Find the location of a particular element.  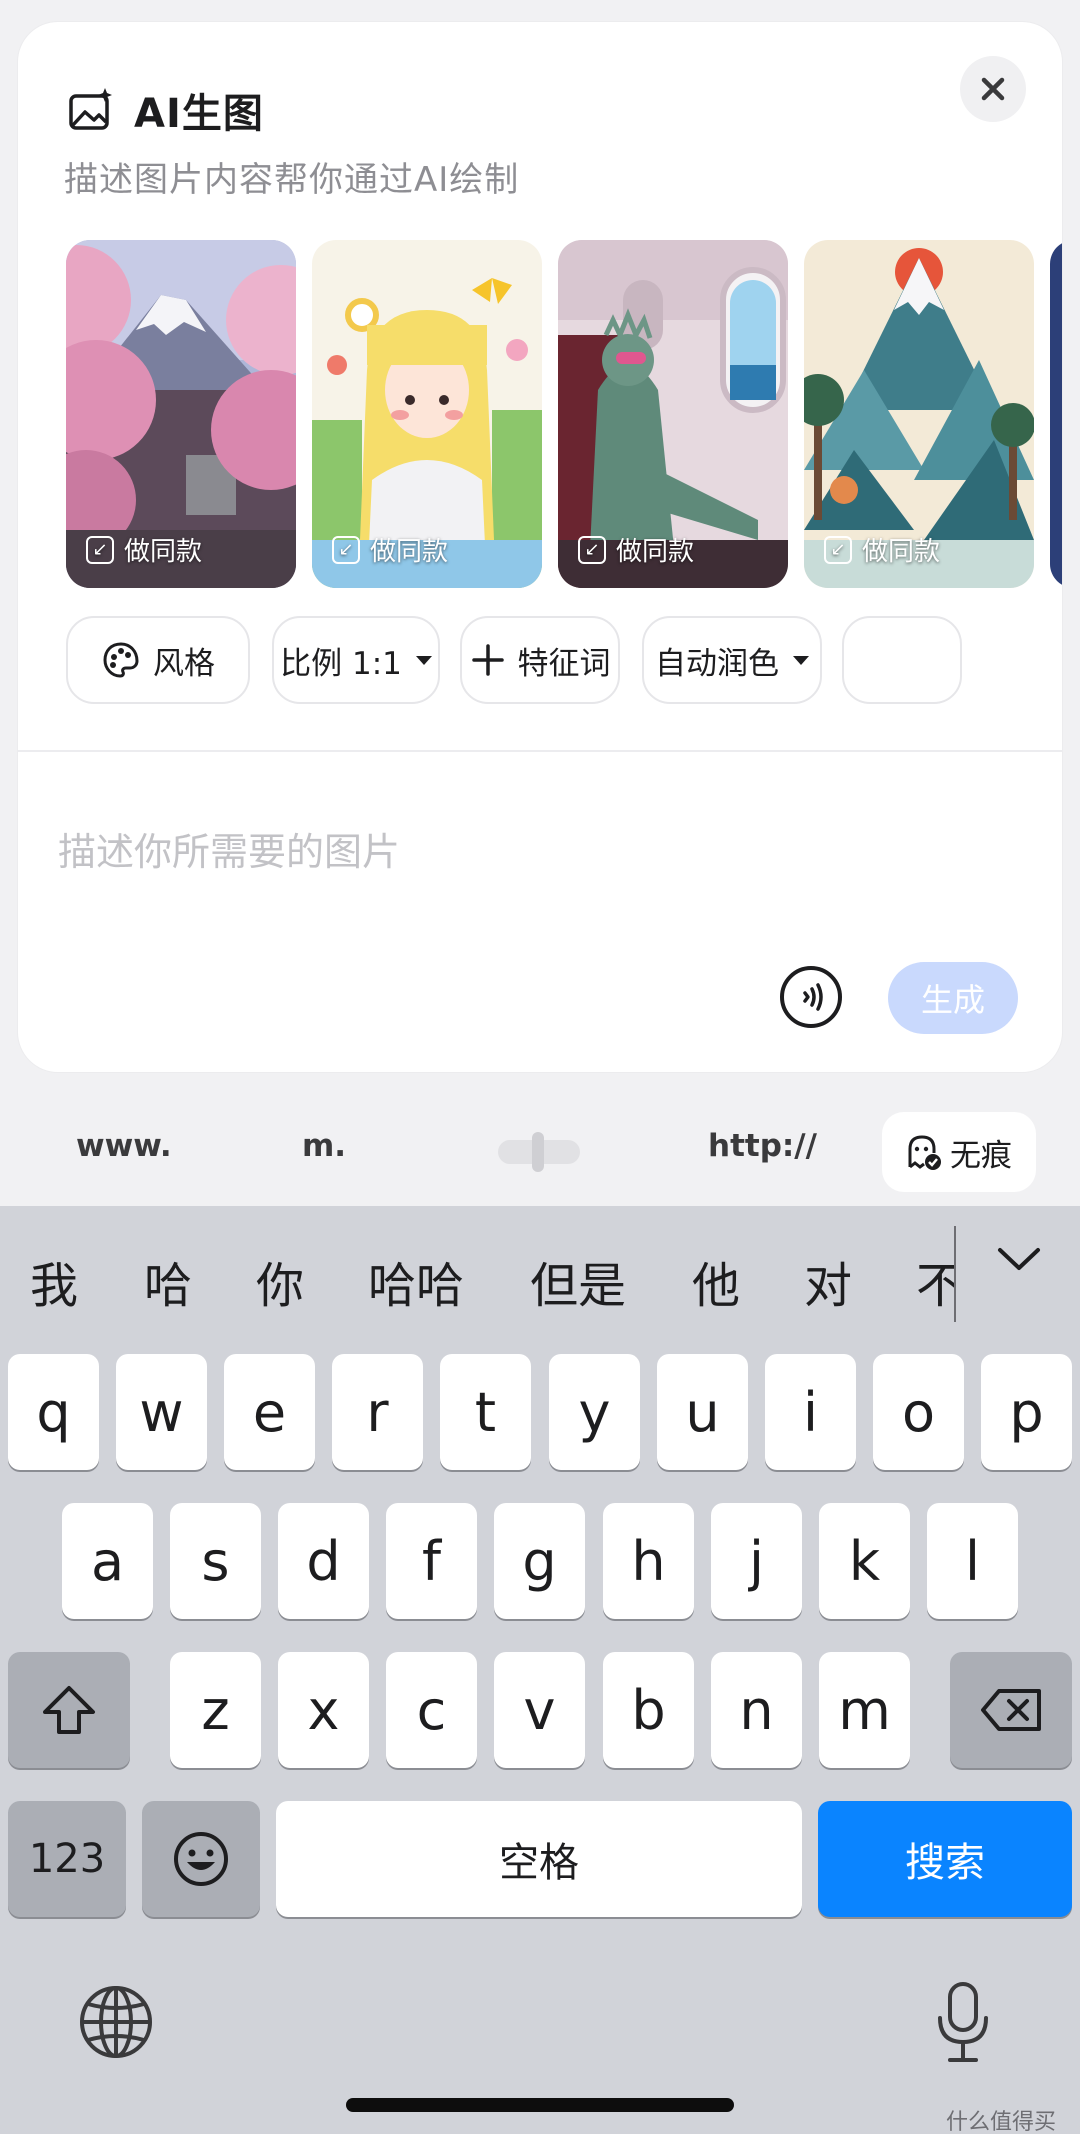

page-title: AI生图 is located at coordinates (199, 114).